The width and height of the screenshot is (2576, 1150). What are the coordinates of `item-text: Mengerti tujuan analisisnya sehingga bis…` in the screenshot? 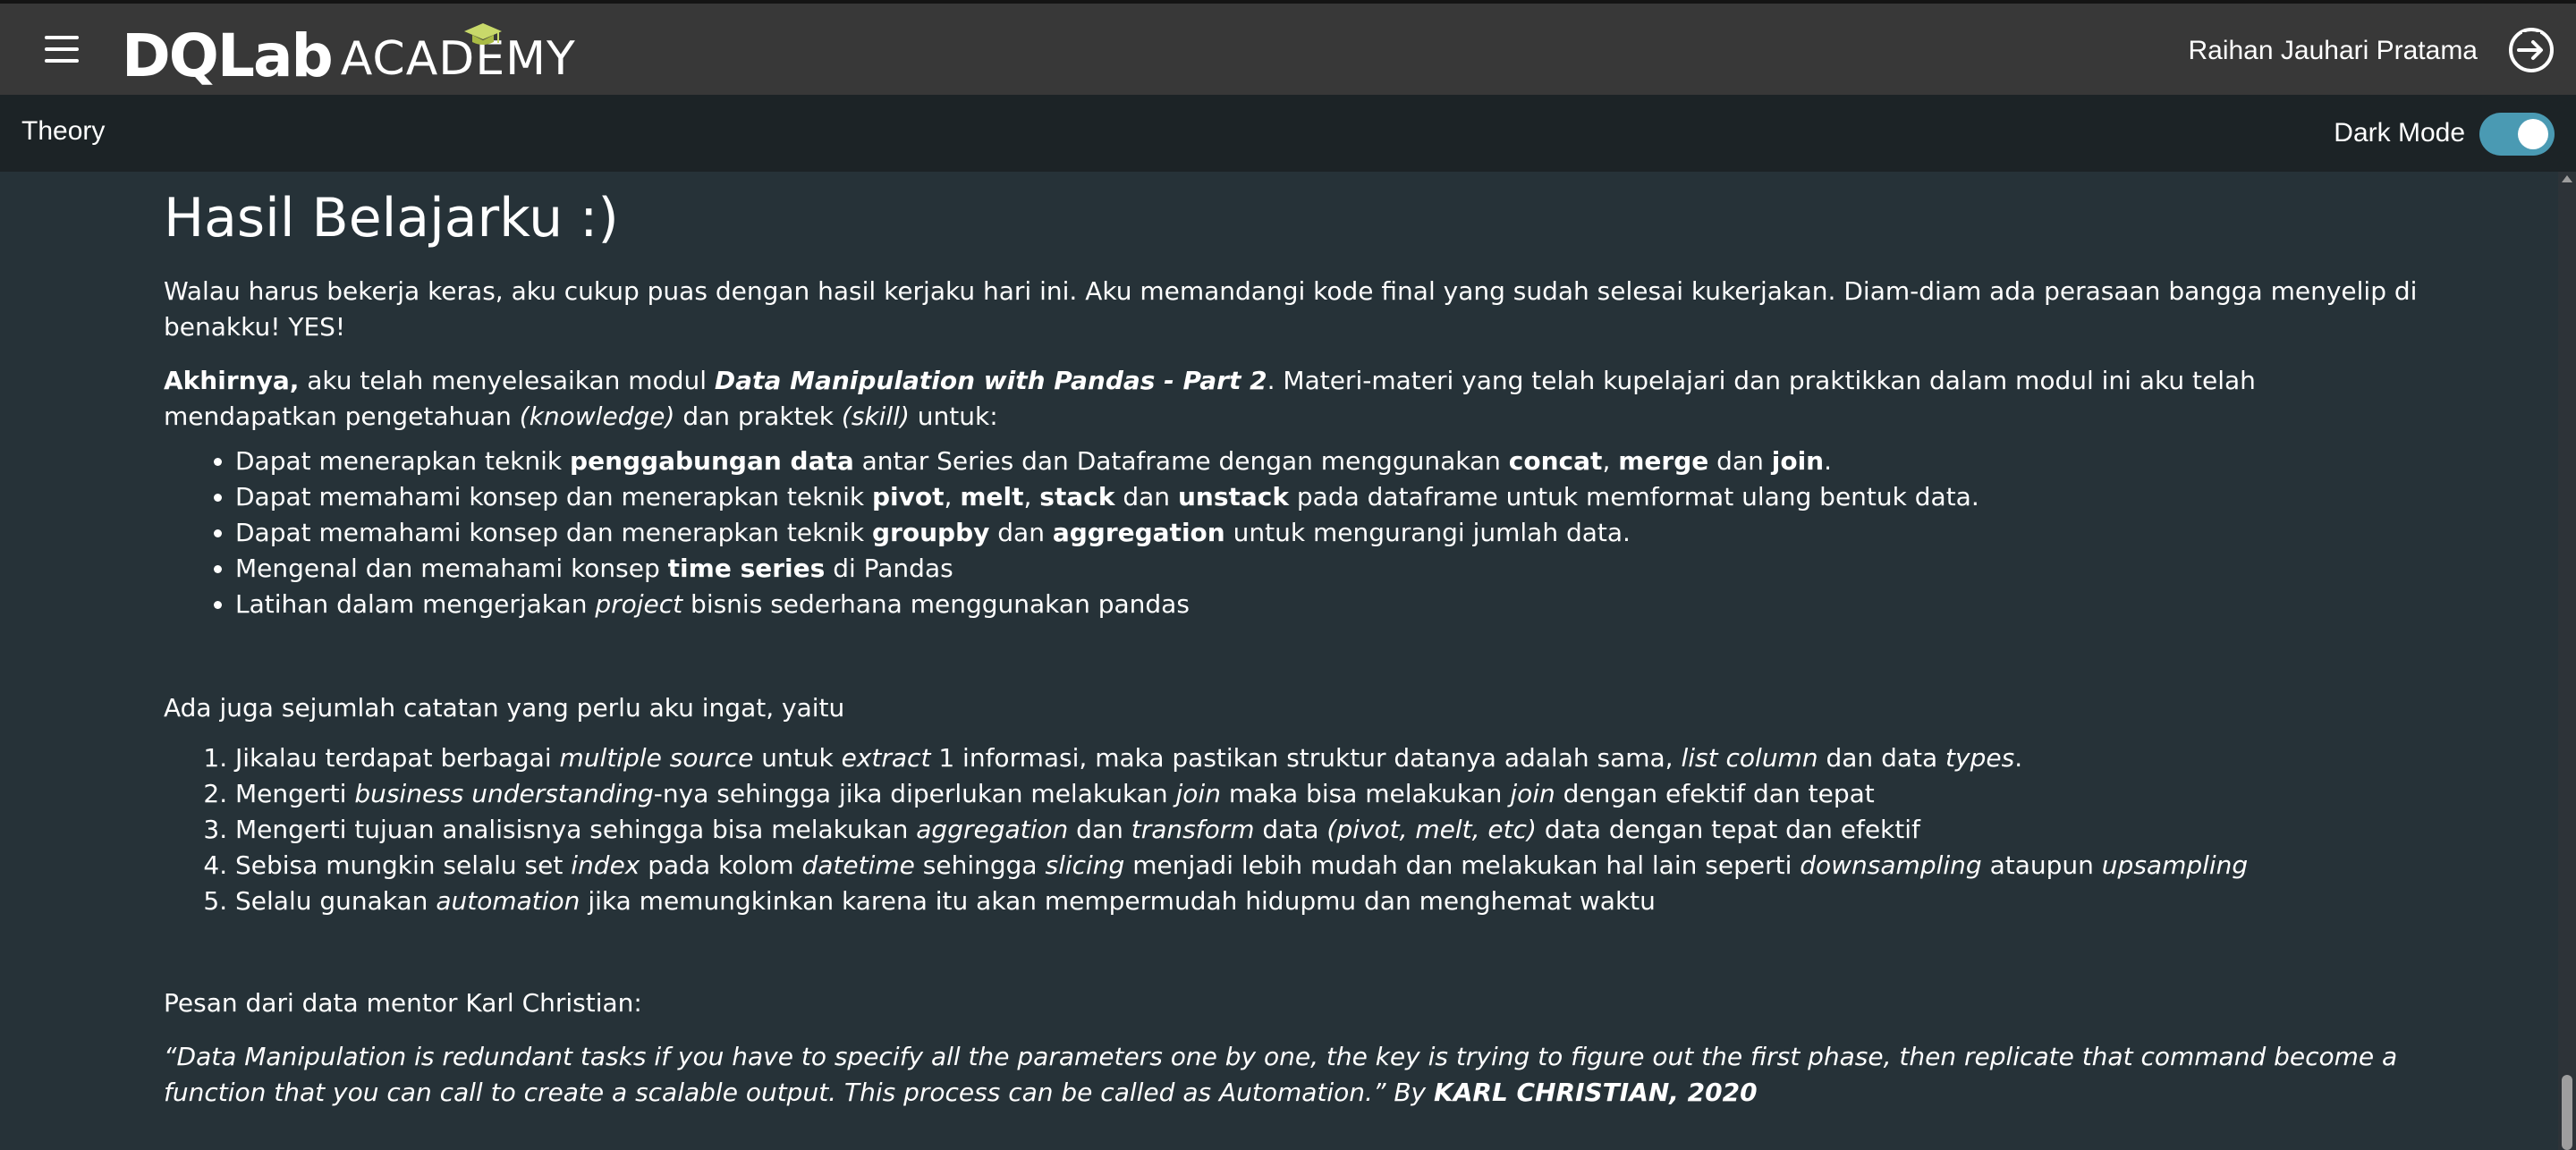 It's located at (576, 829).